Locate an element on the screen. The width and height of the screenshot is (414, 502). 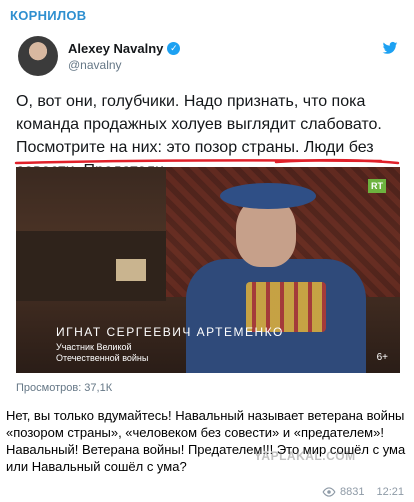
watermark: YAPLAKAL.COM is located at coordinates (305, 456).